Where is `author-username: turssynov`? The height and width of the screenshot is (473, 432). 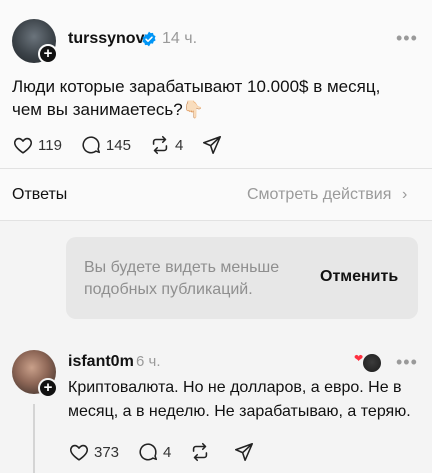
author-username: turssynov is located at coordinates (106, 39).